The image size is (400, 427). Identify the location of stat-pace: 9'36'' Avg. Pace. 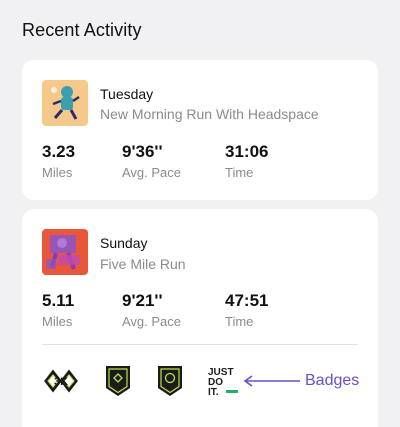
(151, 161).